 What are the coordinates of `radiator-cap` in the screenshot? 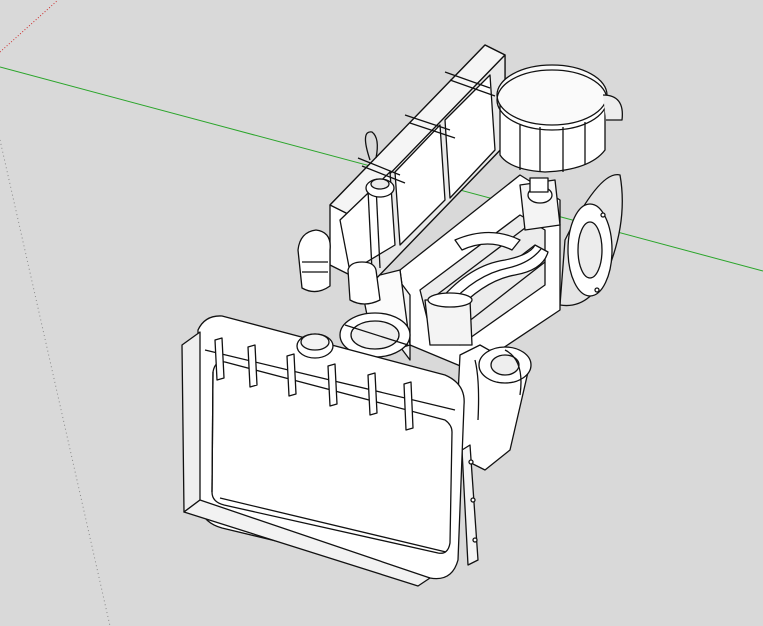 It's located at (315, 346).